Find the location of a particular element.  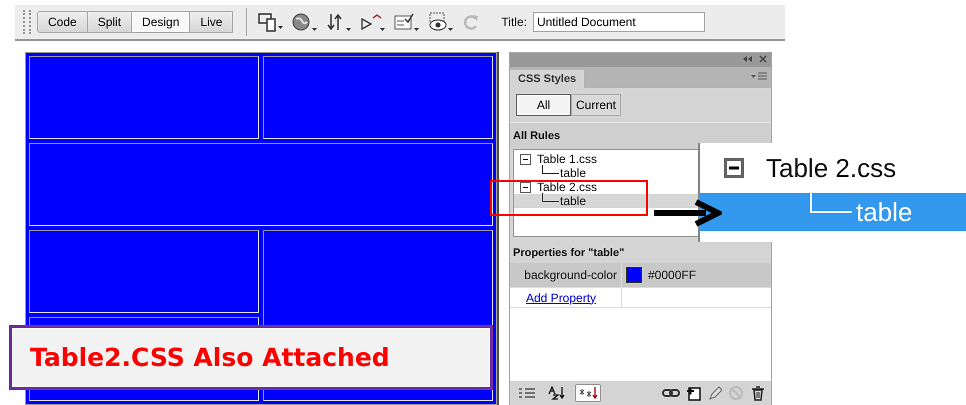

eye-icon is located at coordinates (441, 22).